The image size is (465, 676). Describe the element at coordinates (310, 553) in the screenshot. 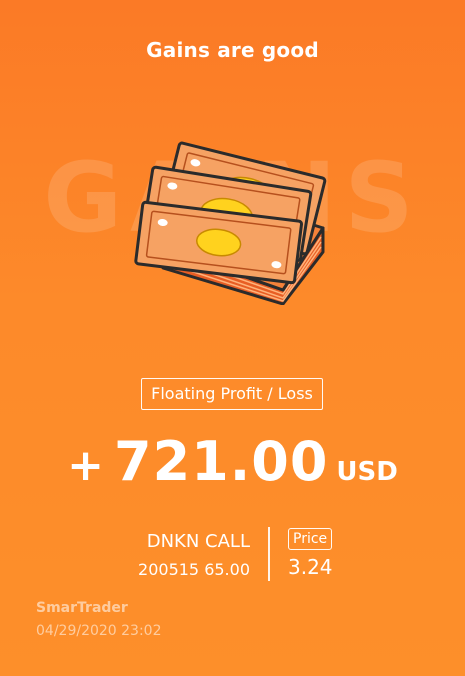

I see `price-info: Price 3.24` at that location.